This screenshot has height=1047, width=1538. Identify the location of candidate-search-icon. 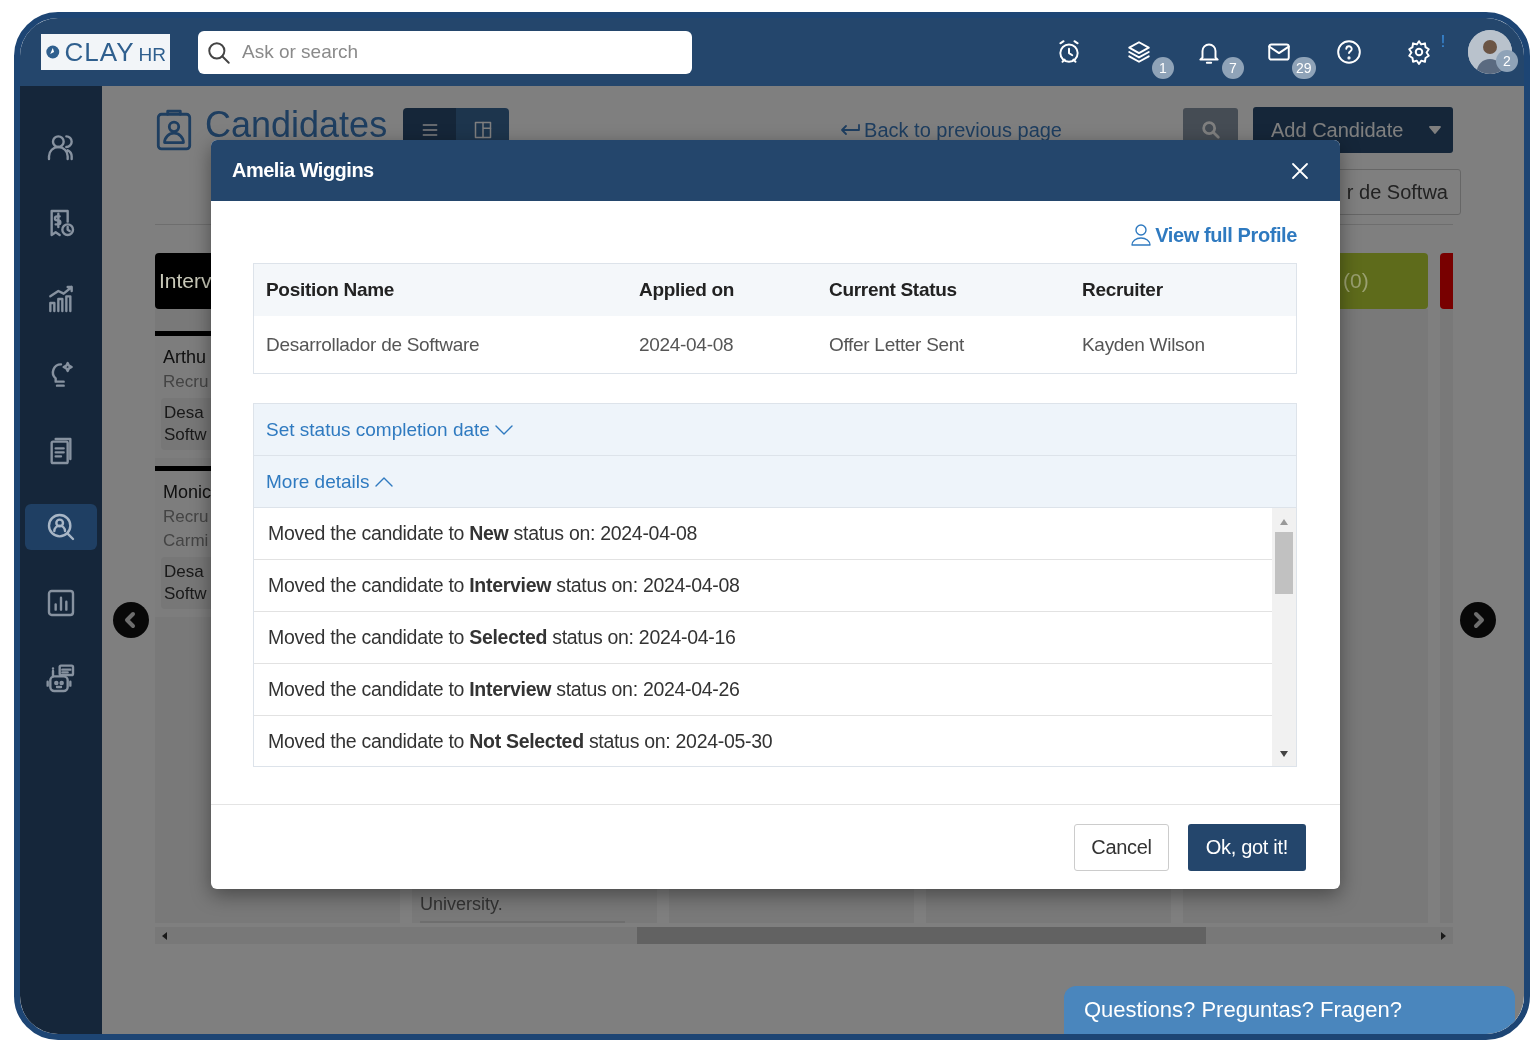
(61, 527).